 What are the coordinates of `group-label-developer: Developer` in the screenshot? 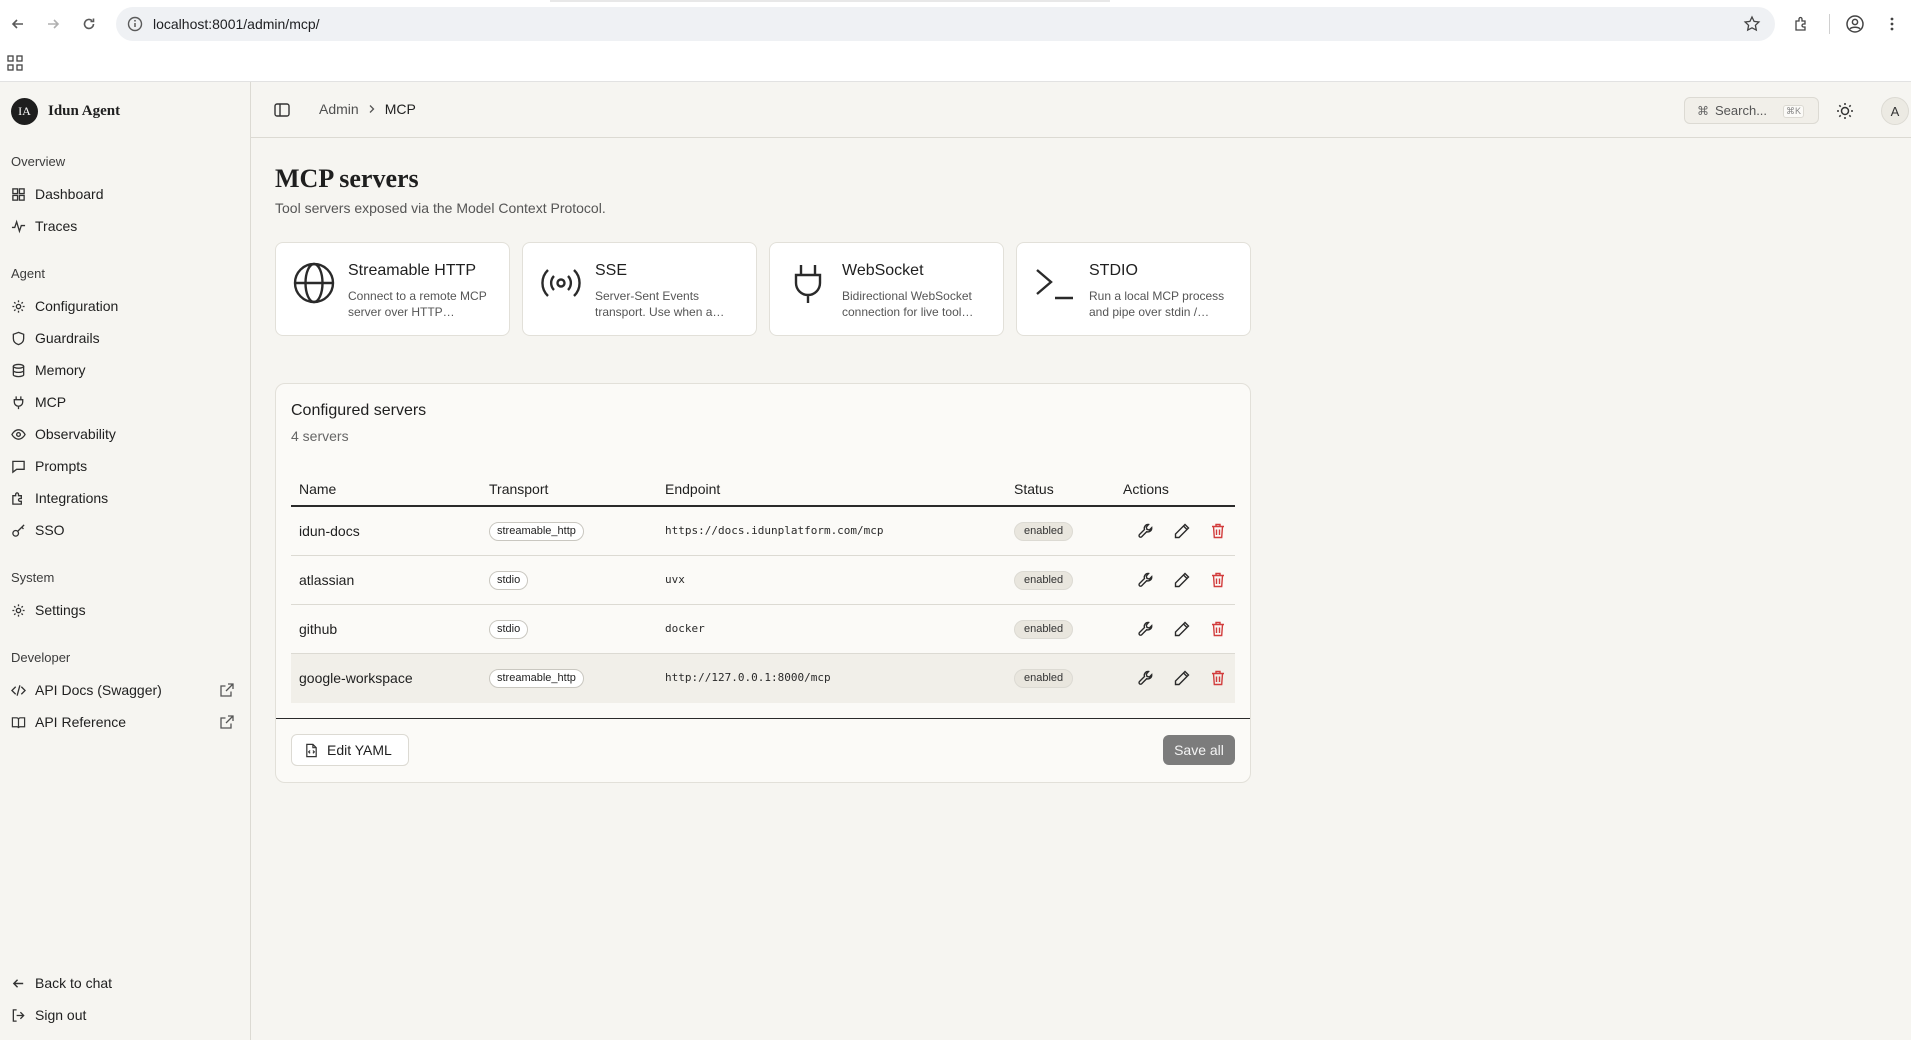 It's located at (41, 657).